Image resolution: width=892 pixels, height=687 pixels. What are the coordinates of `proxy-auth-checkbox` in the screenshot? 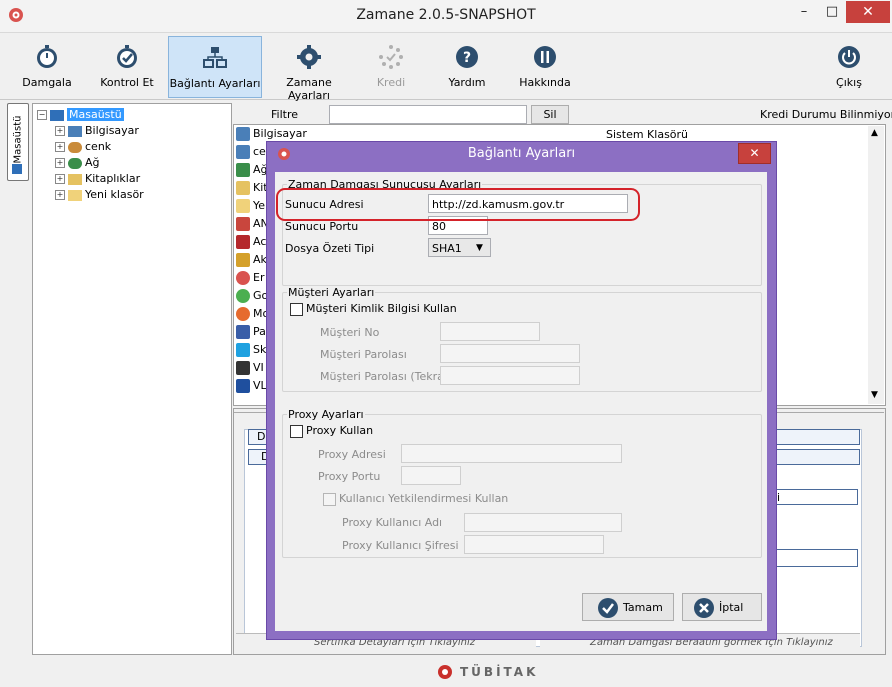 It's located at (329, 499).